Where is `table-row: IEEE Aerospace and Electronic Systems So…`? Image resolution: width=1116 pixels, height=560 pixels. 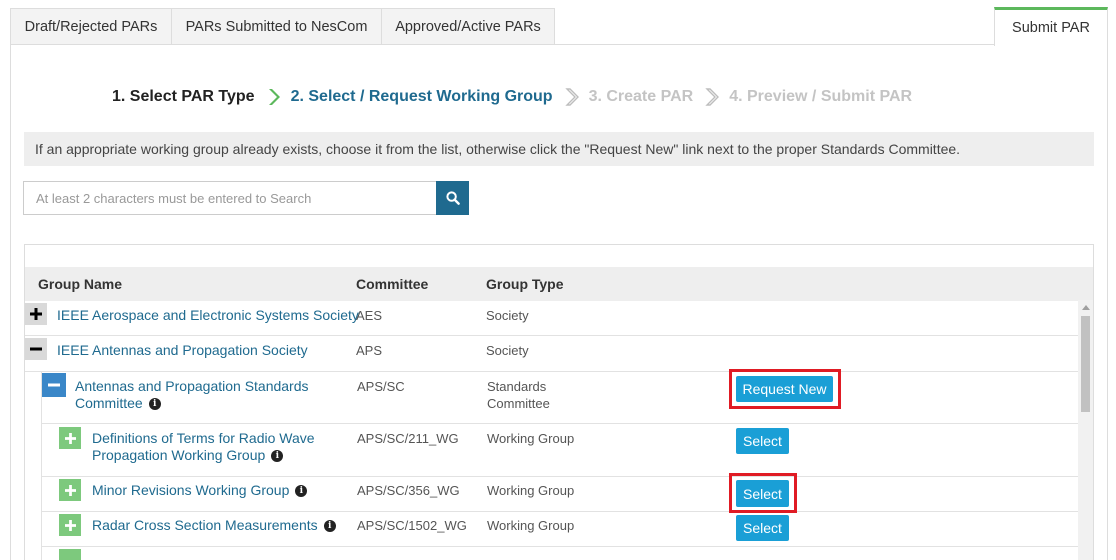
table-row: IEEE Aerospace and Electronic Systems So… is located at coordinates (552, 318).